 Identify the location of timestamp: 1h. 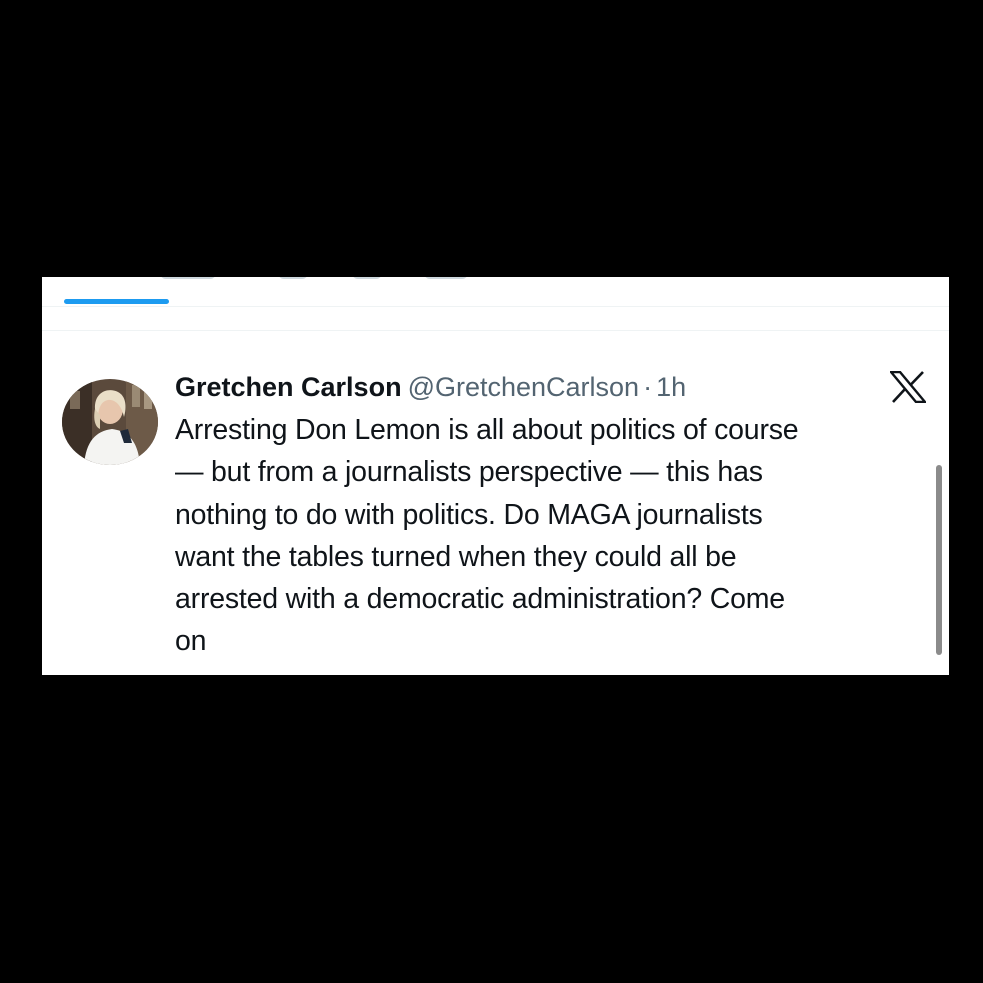
(671, 387).